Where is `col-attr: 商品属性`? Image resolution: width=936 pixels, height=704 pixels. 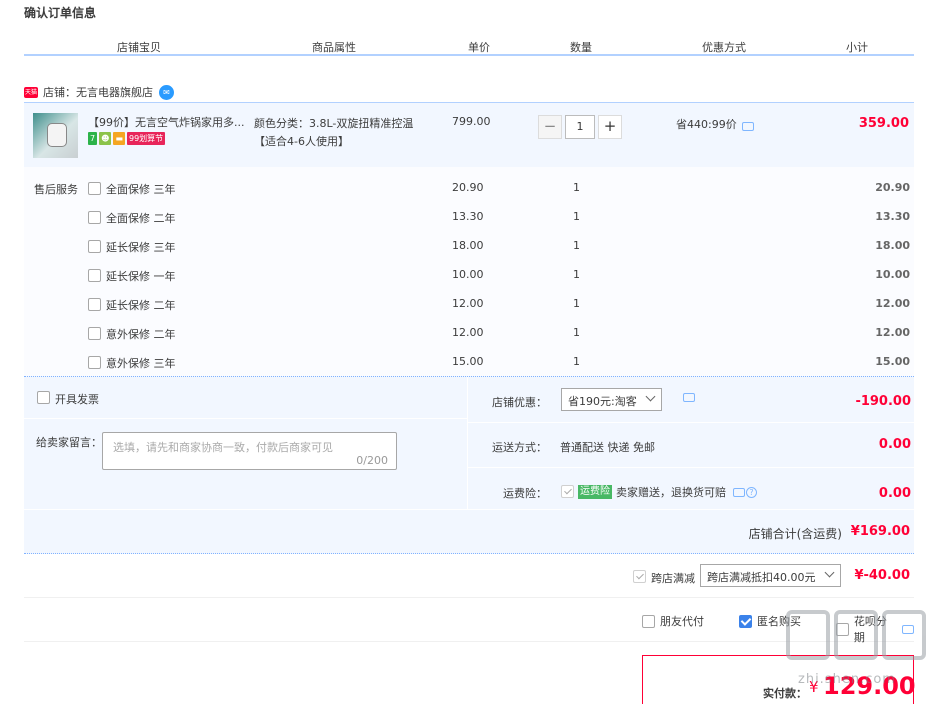
col-attr: 商品属性 is located at coordinates (334, 47).